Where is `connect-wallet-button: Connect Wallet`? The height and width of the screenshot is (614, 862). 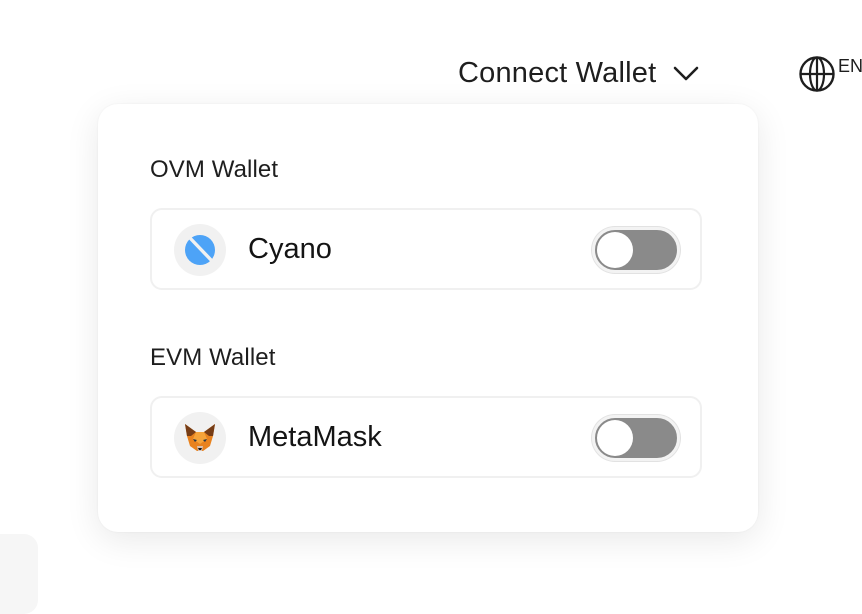
connect-wallet-button: Connect Wallet is located at coordinates (579, 73).